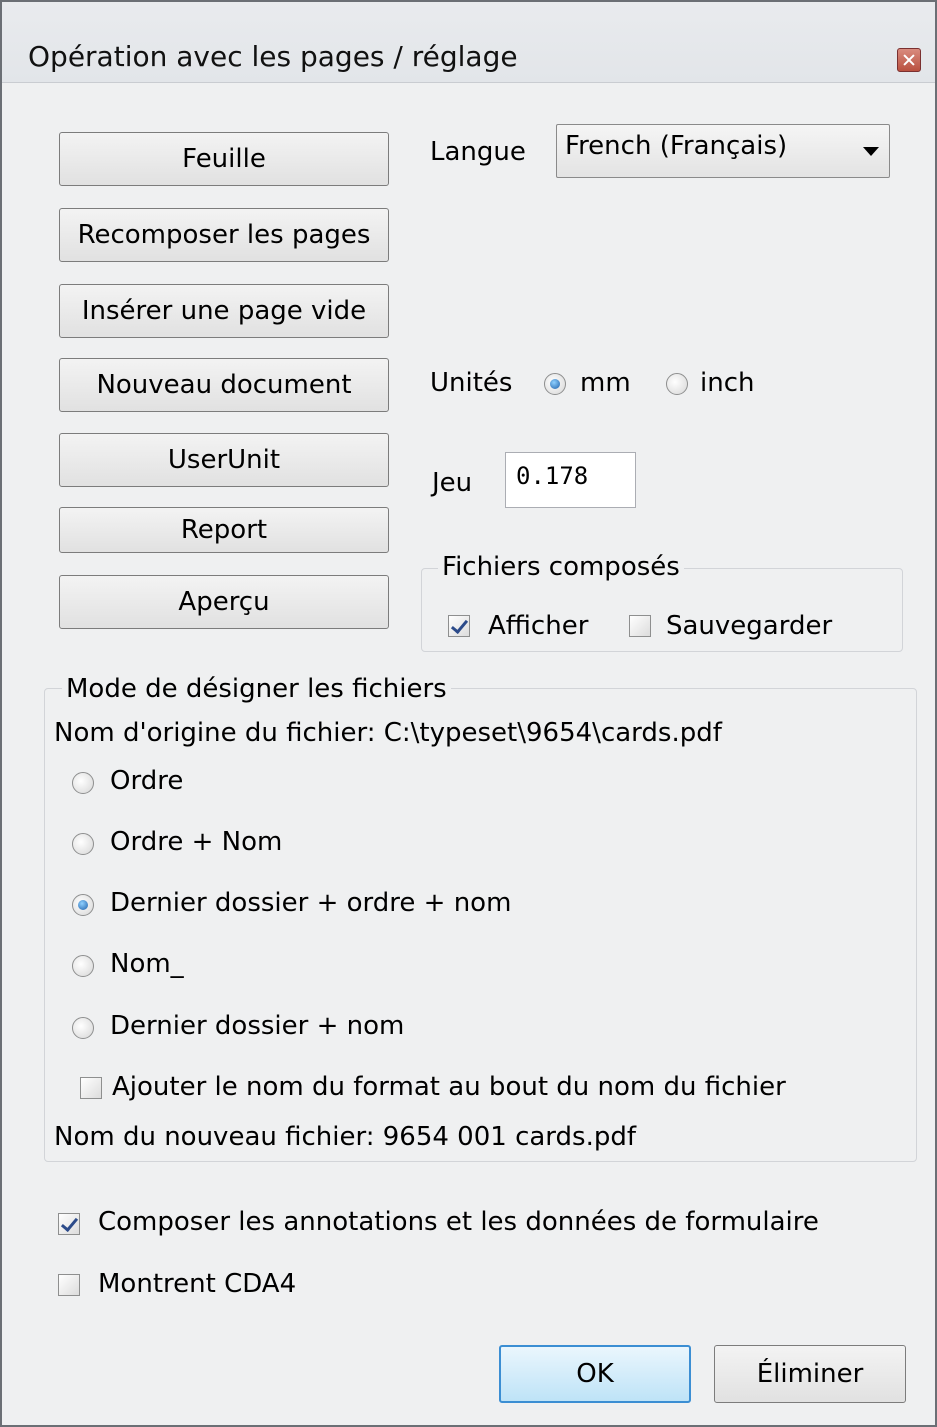 Image resolution: width=937 pixels, height=1427 pixels. Describe the element at coordinates (538, 626) in the screenshot. I see `afficher-label: Afficher` at that location.